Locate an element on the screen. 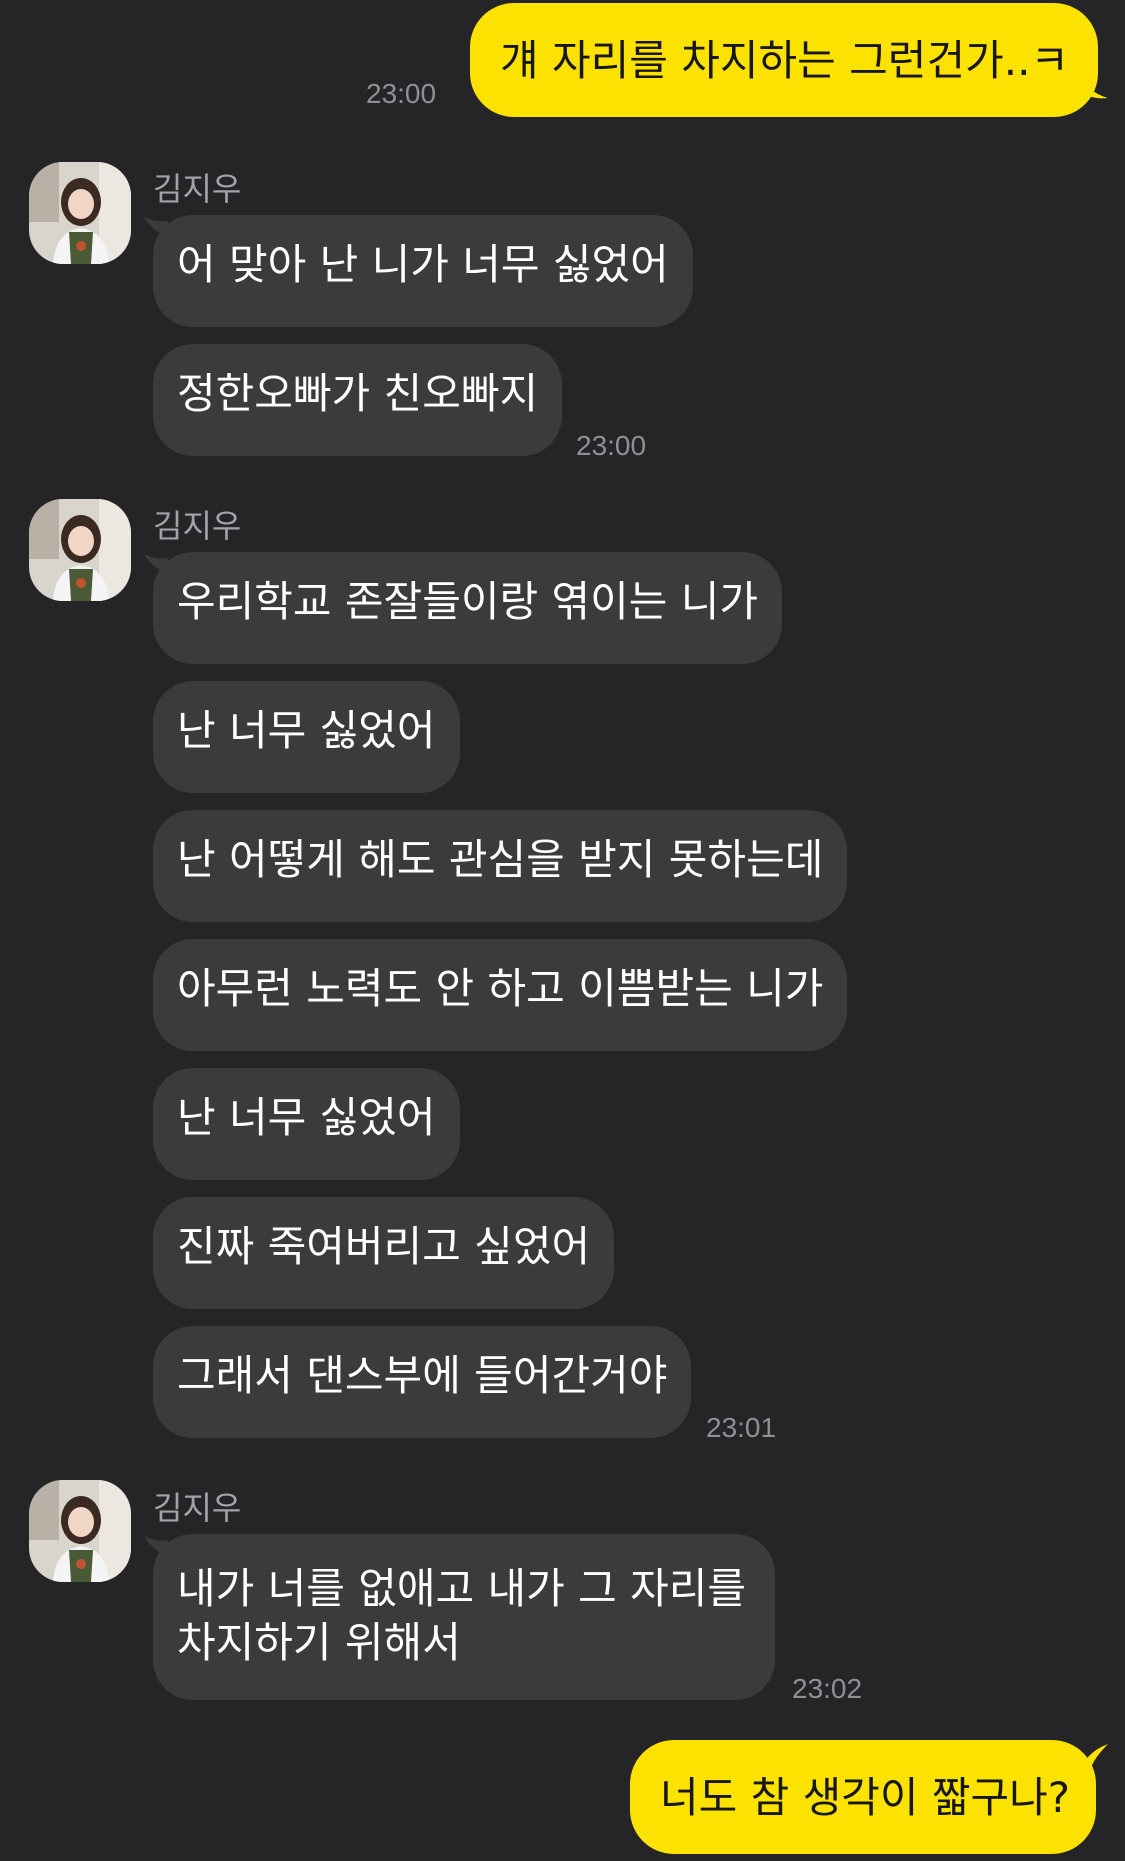 The width and height of the screenshot is (1125, 1861). incoming-message-bubble: 난 어떻게 해도 관심을 받지 못하는데 is located at coordinates (500, 866).